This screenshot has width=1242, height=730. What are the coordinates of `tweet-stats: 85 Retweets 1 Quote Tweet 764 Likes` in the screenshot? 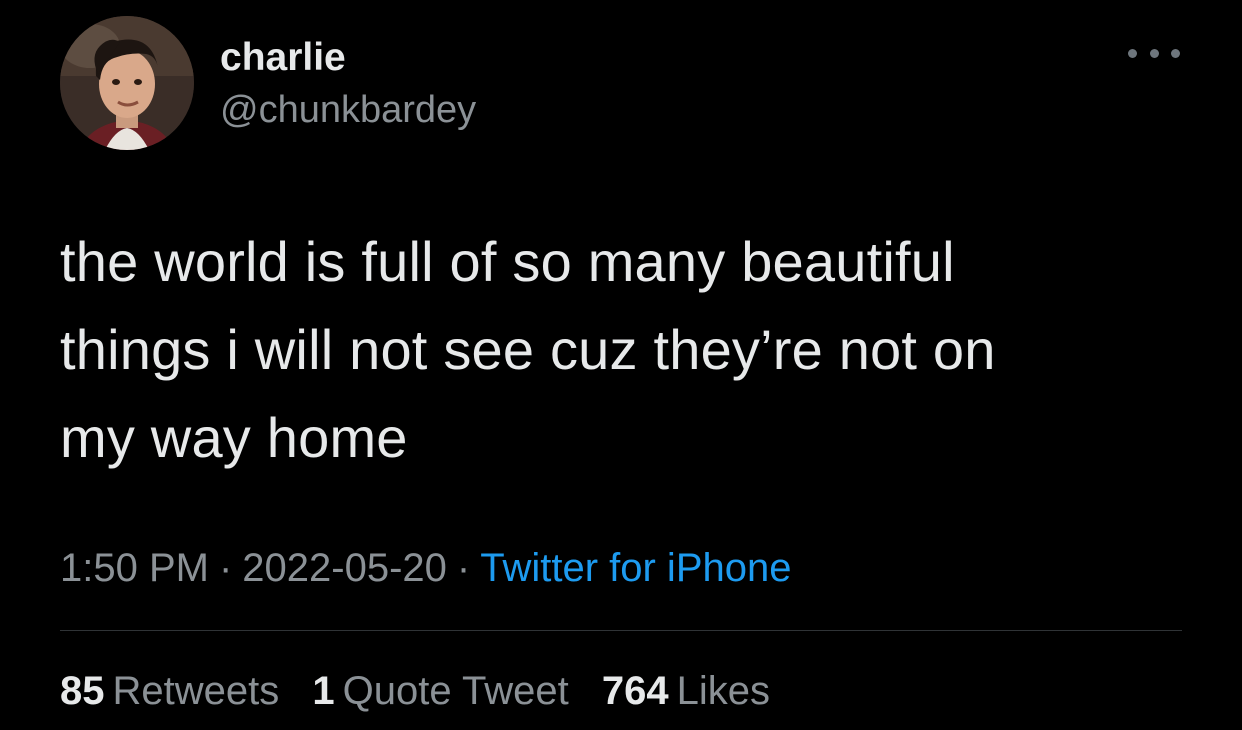 It's located at (426, 691).